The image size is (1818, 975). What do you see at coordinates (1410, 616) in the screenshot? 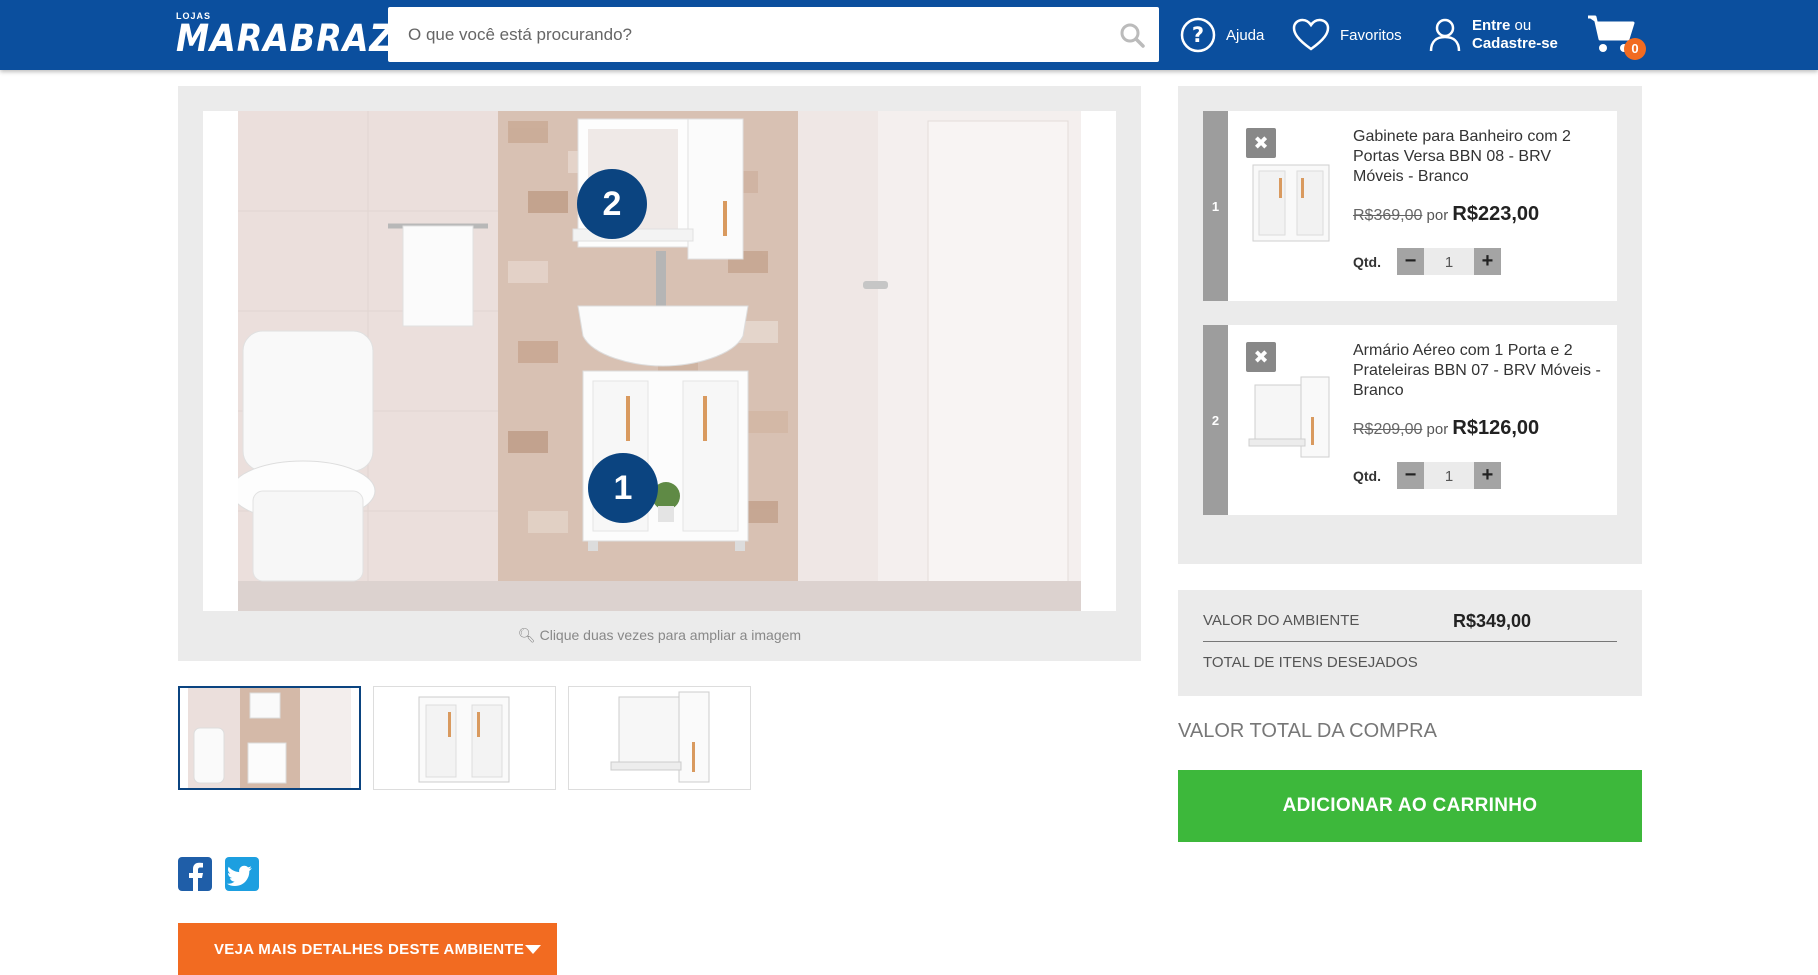
I see `summary-value-row: VALOR DO AMBIENTE R$349,00` at bounding box center [1410, 616].